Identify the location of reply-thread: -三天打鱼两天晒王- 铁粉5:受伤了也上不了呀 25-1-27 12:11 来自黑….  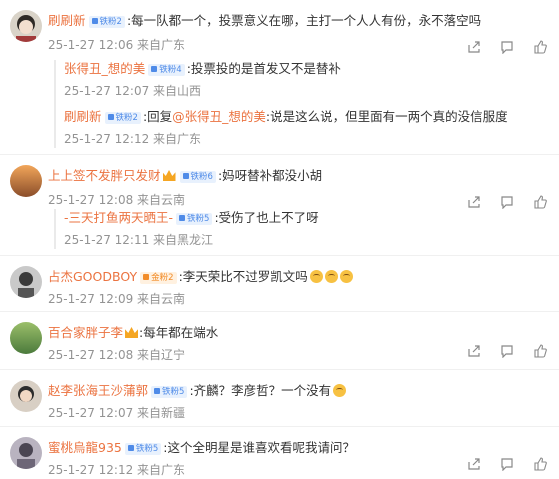
(300, 229).